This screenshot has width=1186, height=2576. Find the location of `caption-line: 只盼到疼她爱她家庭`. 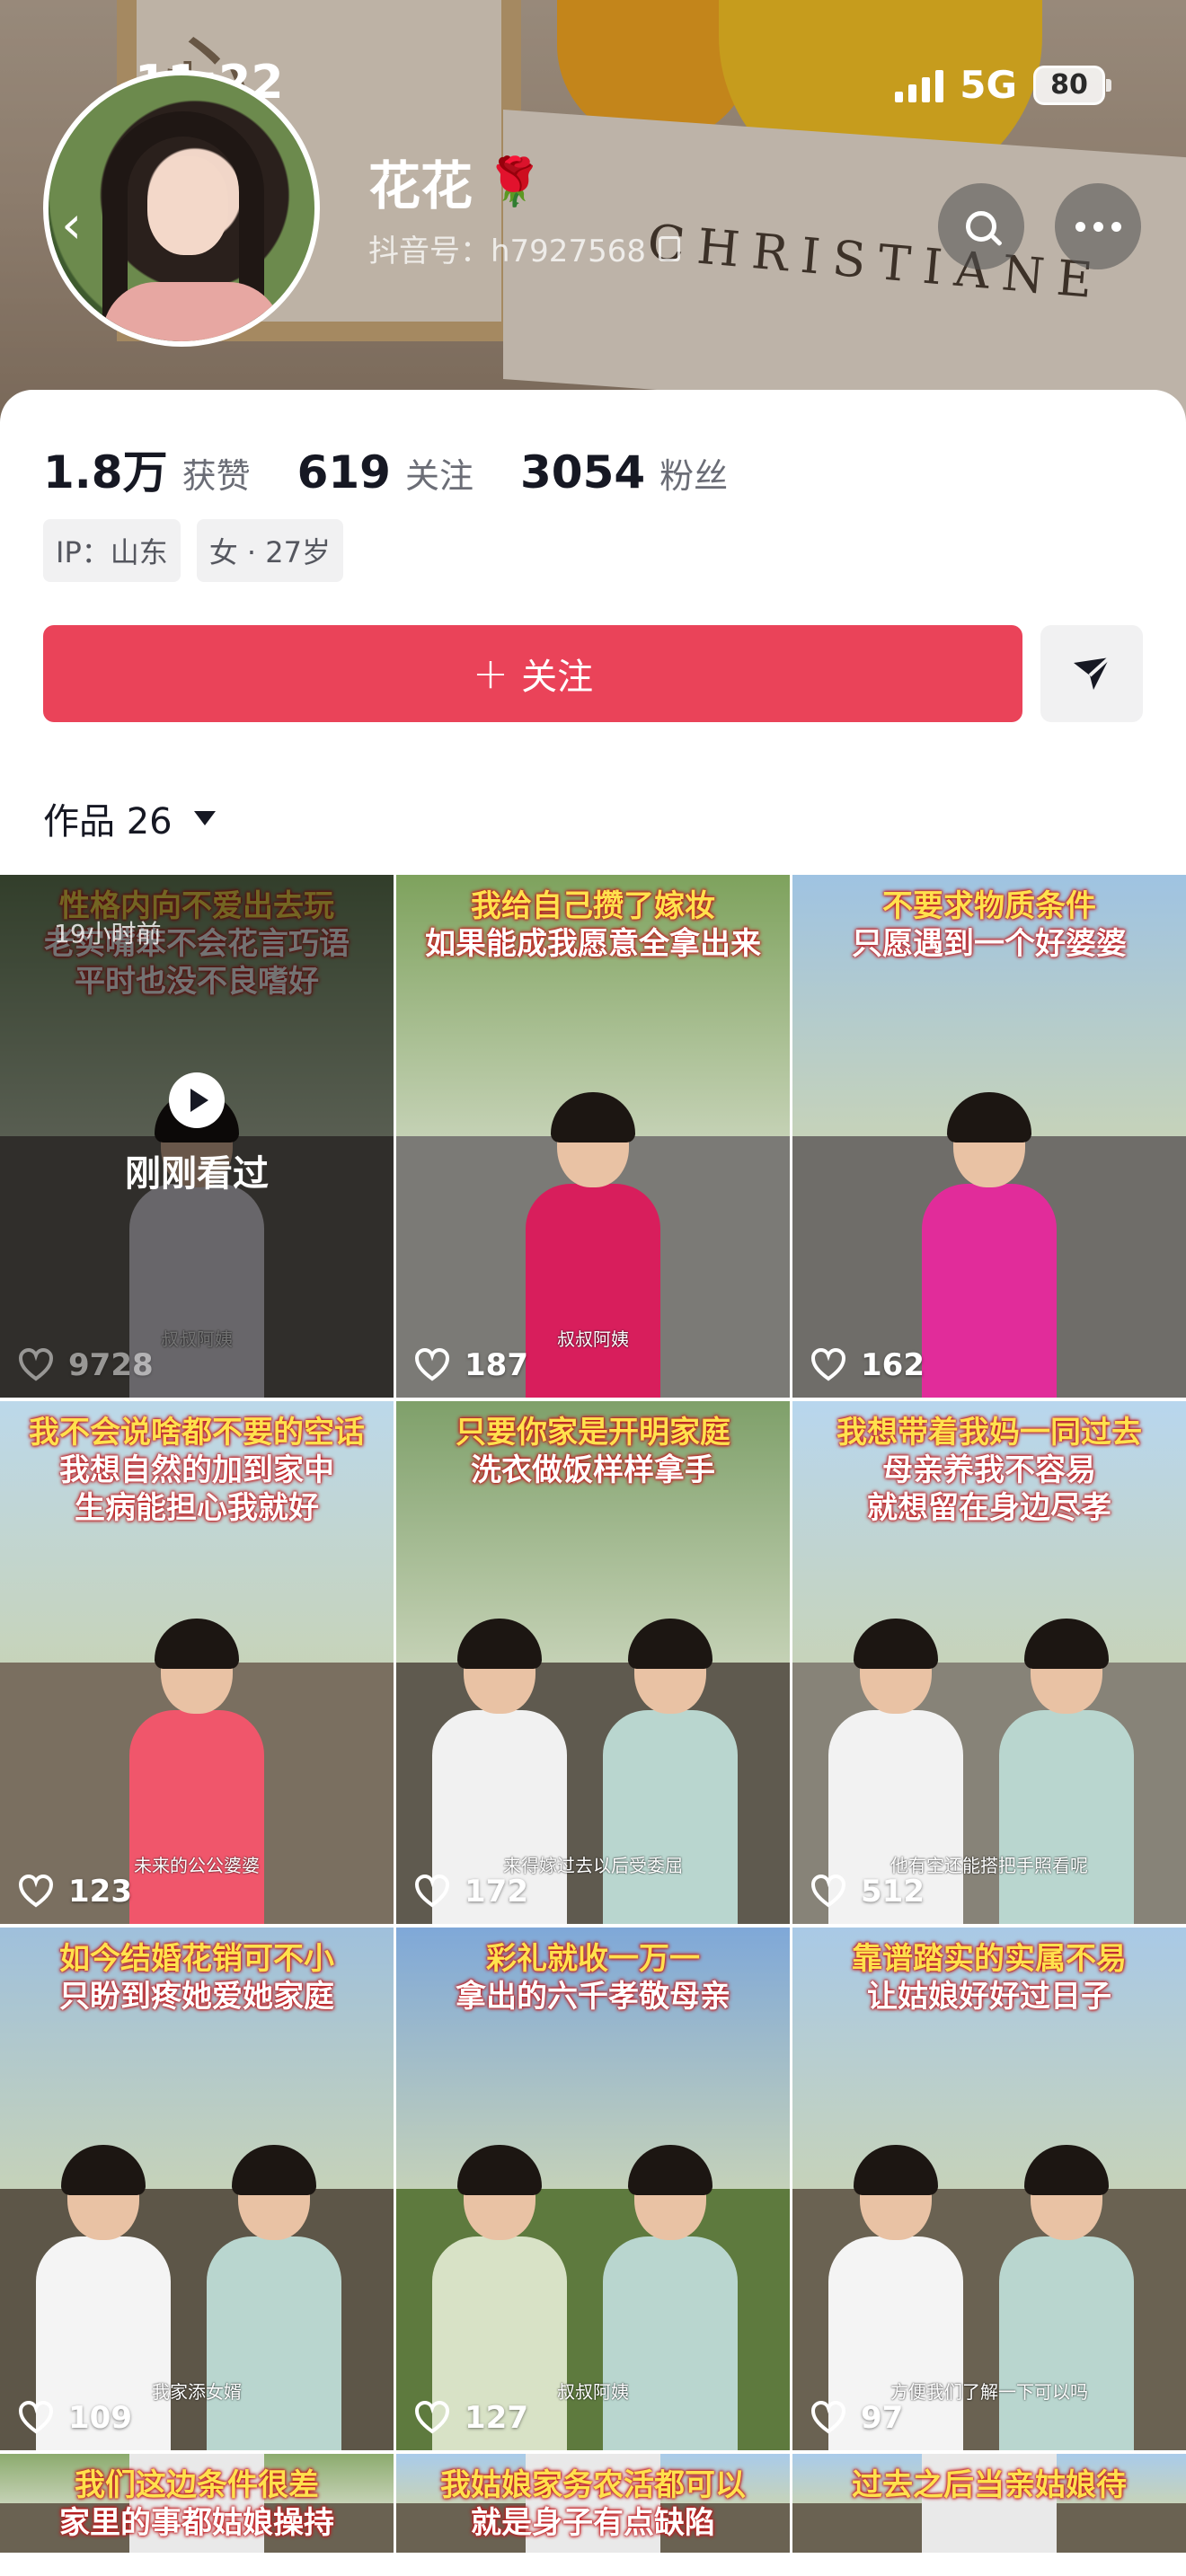

caption-line: 只盼到疼她爱她家庭 is located at coordinates (196, 1997).